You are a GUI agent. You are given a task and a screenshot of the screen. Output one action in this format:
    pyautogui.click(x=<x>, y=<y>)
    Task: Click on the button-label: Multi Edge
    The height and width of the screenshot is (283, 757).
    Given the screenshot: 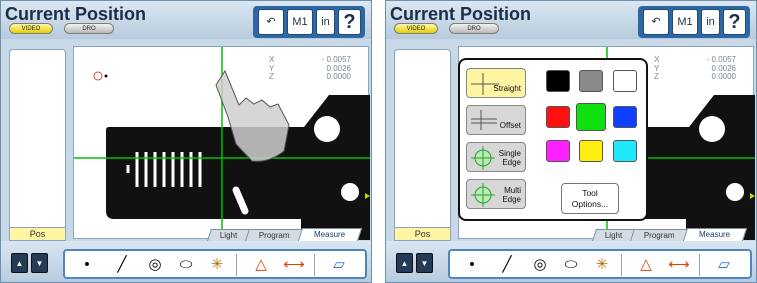 What is the action you would take?
    pyautogui.click(x=511, y=195)
    